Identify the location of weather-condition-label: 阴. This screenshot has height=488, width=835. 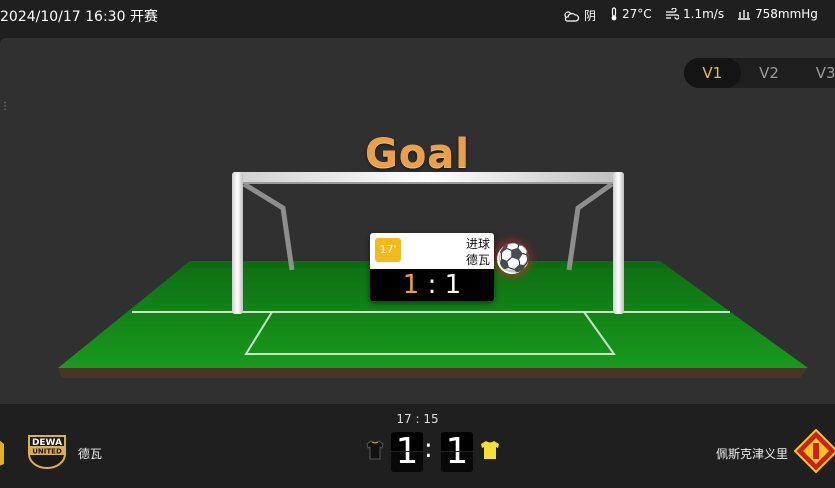
(590, 16).